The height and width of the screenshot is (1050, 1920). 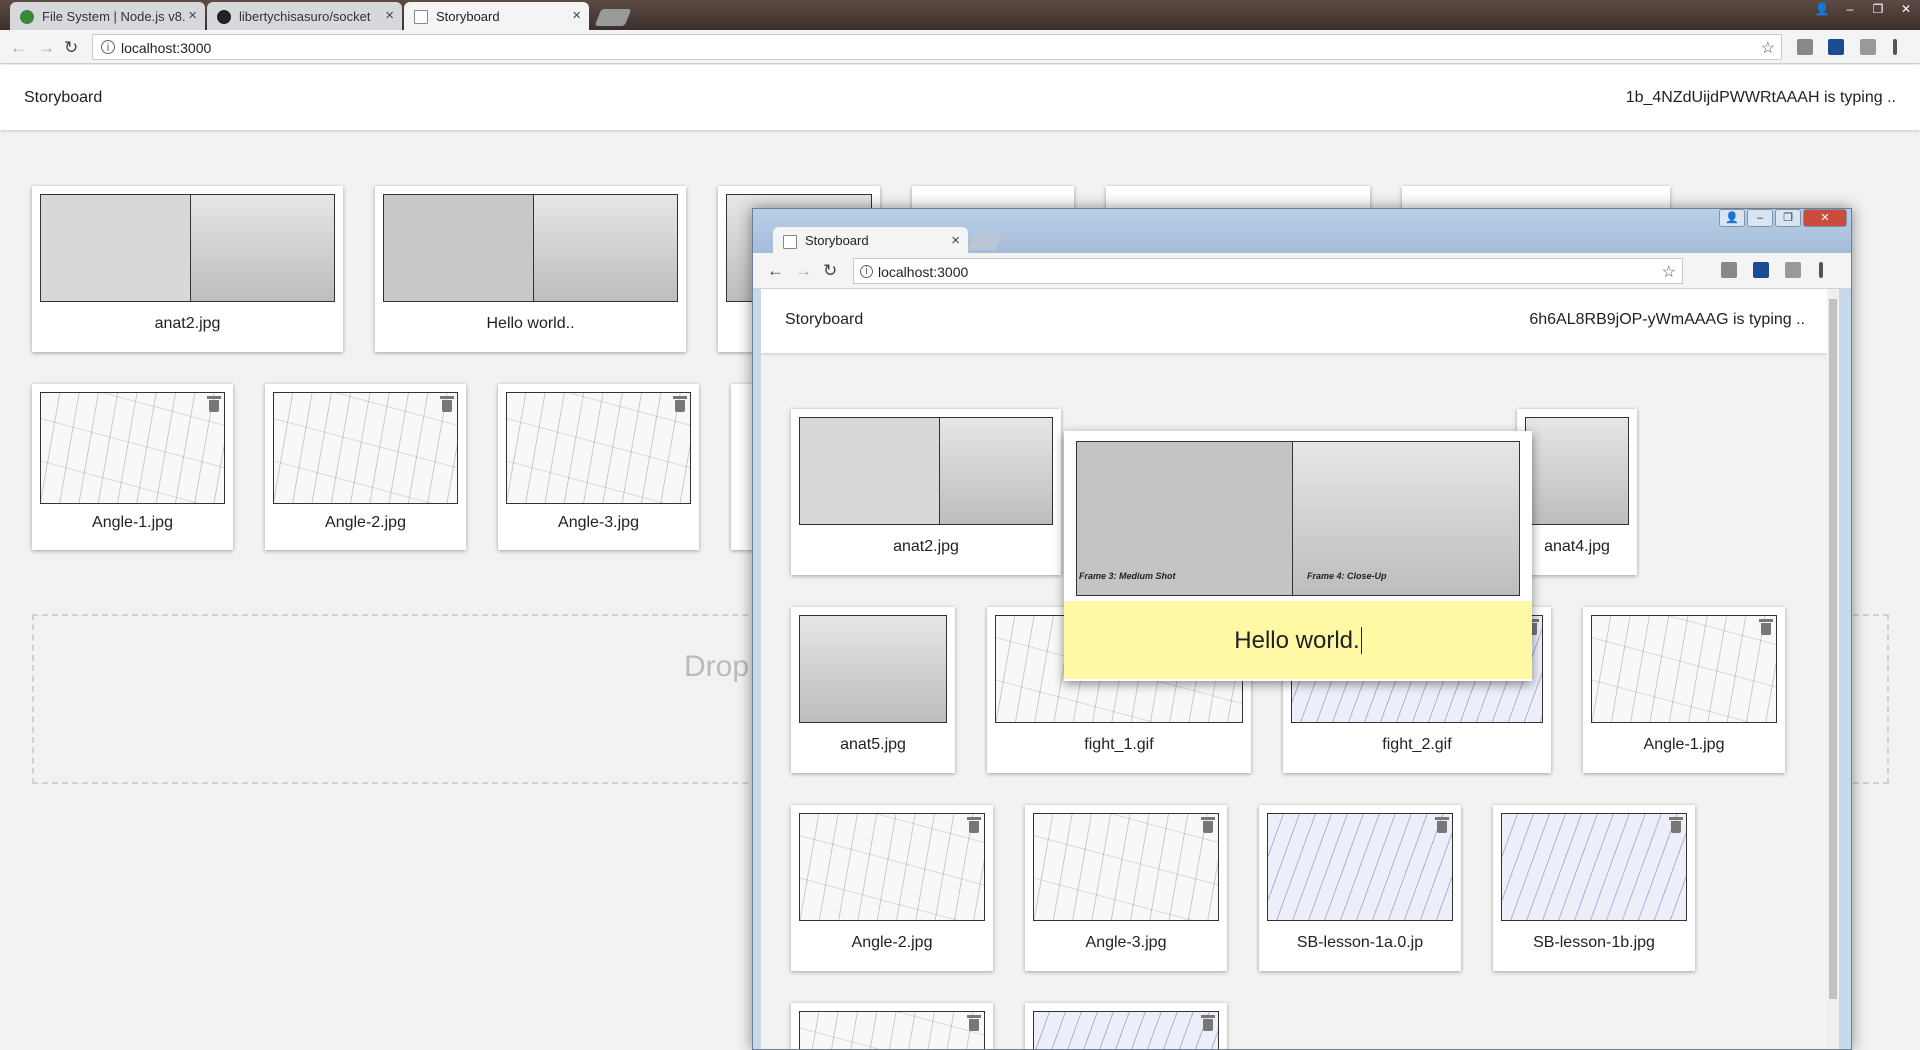 I want to click on caption-input: Hello world., so click(x=1298, y=640).